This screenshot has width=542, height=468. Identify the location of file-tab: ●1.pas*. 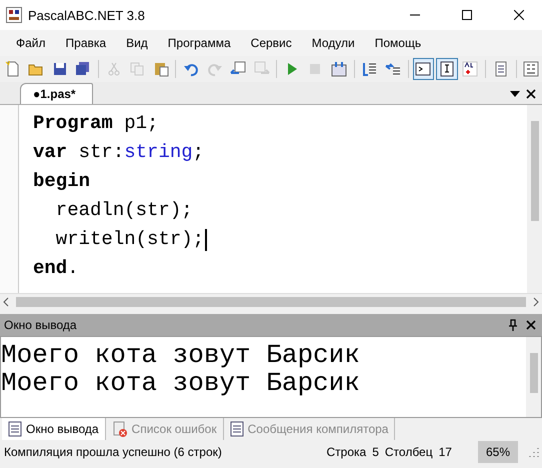
(56, 93).